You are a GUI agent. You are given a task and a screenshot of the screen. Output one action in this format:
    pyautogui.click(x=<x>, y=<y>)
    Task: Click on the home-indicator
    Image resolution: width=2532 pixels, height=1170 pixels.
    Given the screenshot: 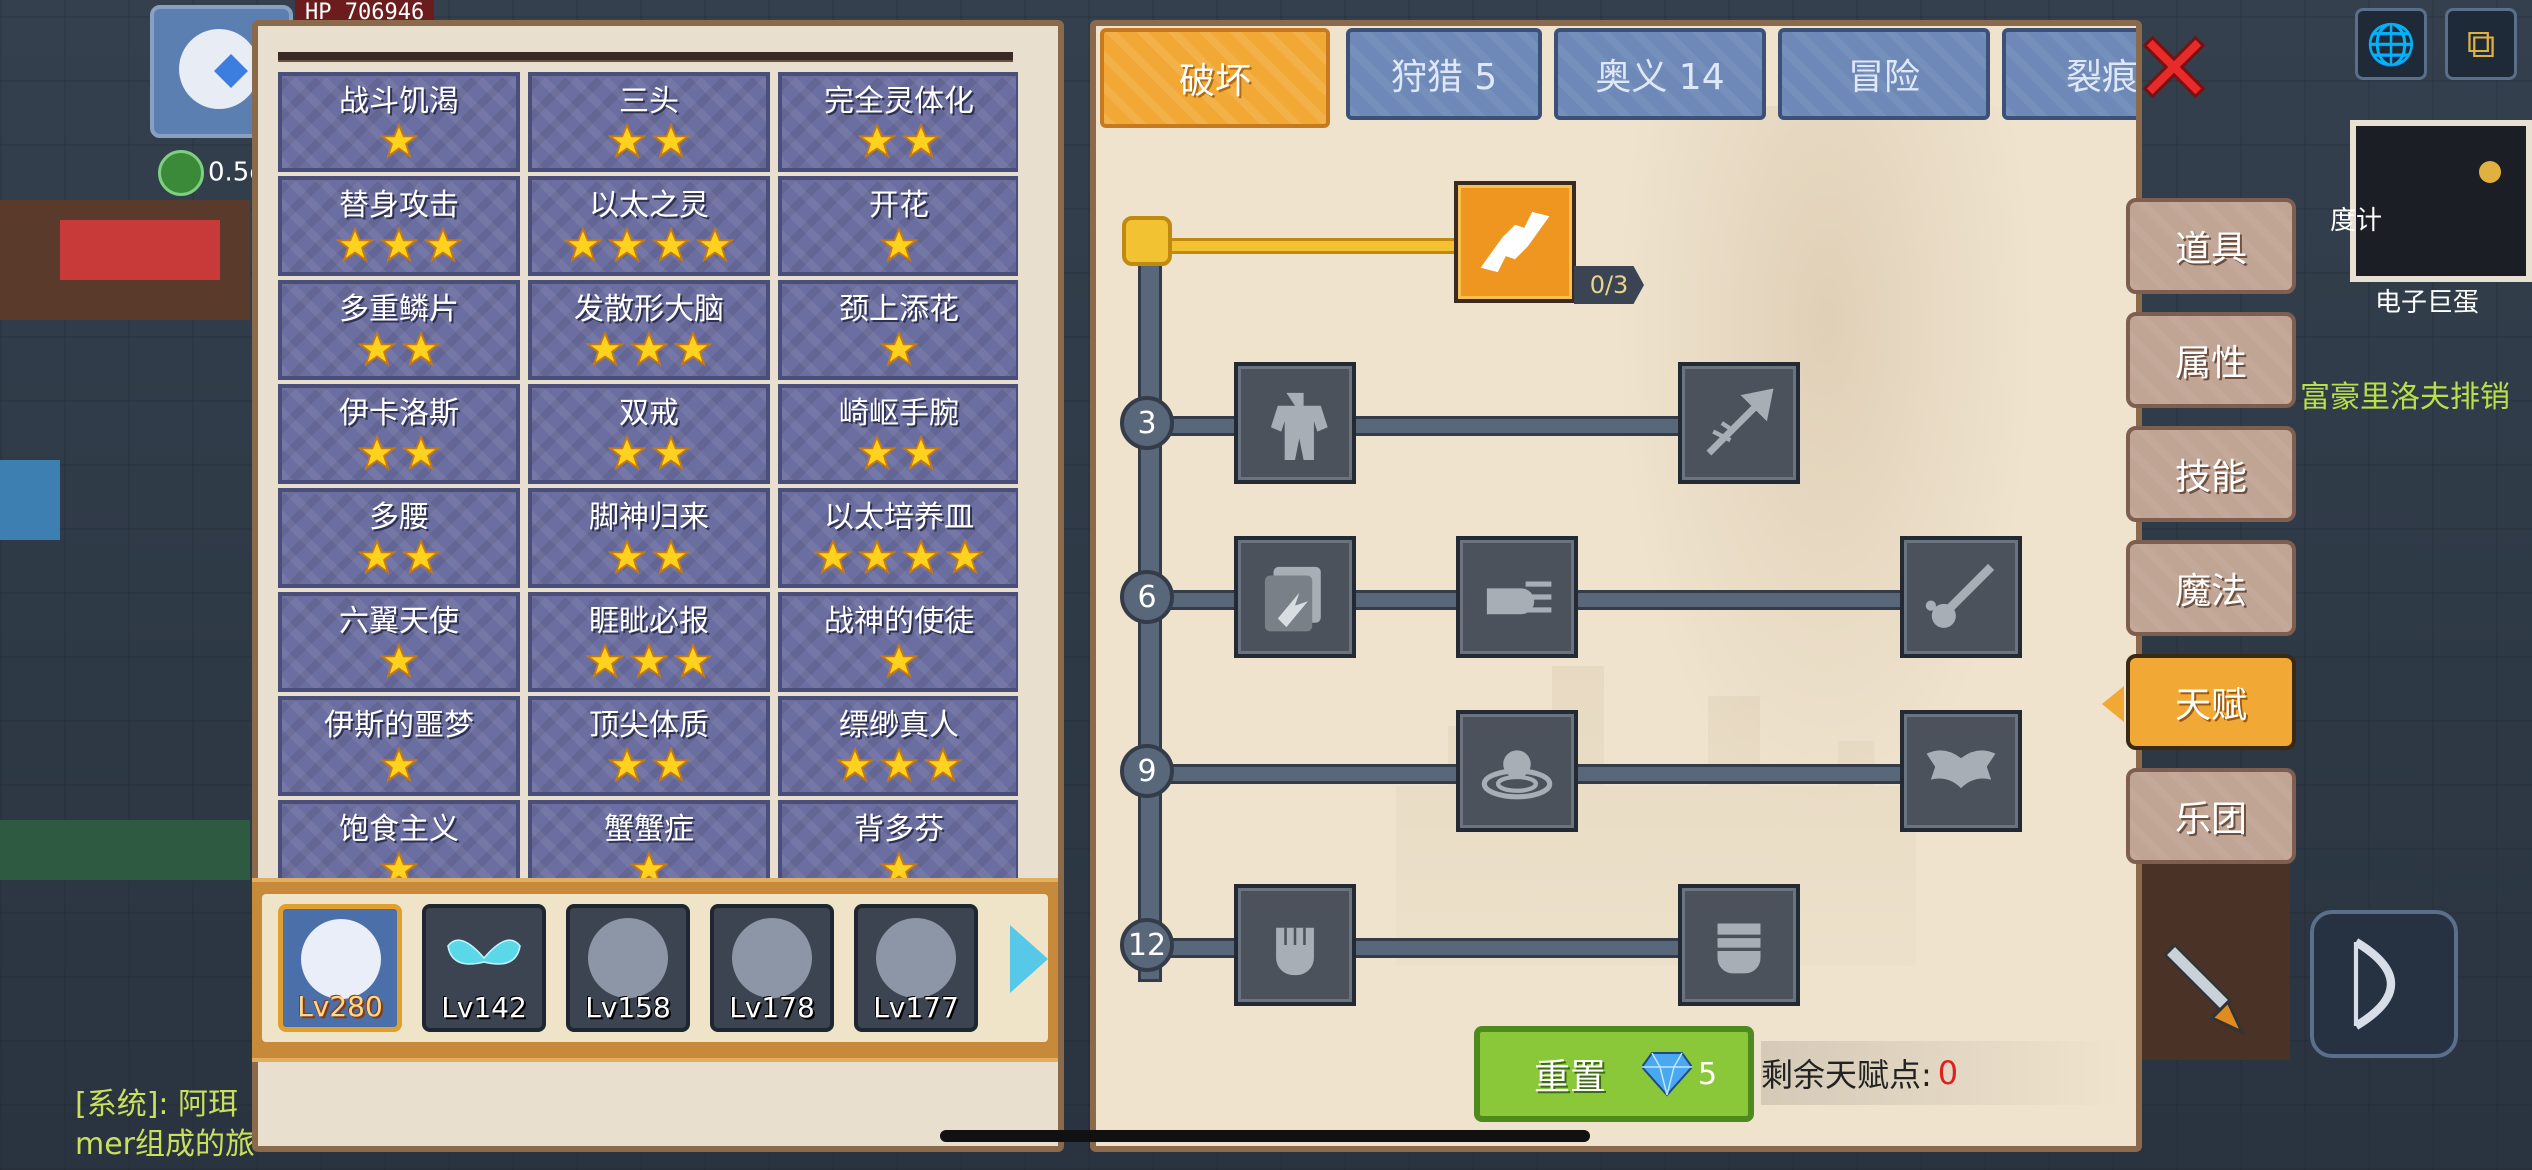 What is the action you would take?
    pyautogui.click(x=1265, y=1136)
    